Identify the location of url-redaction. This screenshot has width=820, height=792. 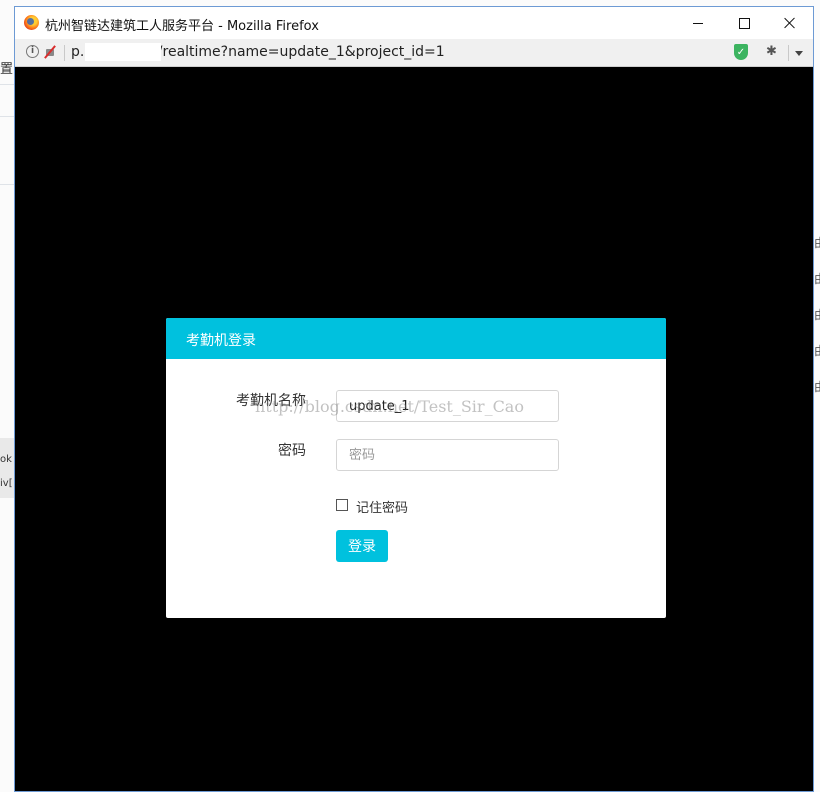
(123, 52).